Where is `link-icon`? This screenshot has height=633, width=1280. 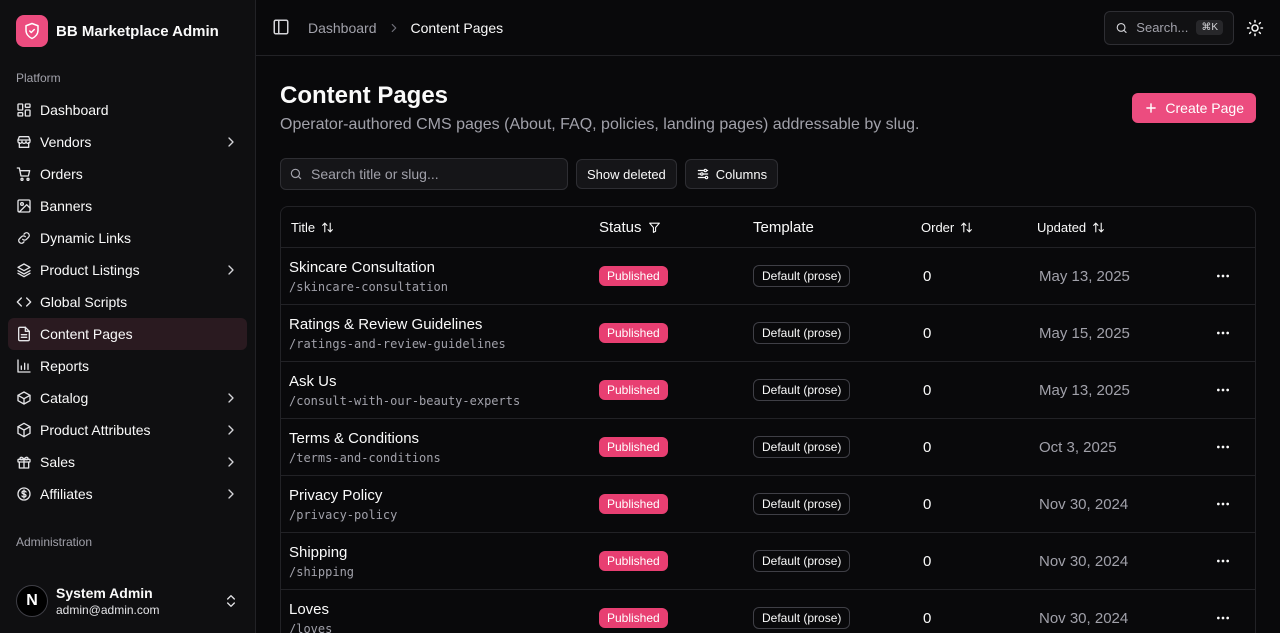
link-icon is located at coordinates (24, 238).